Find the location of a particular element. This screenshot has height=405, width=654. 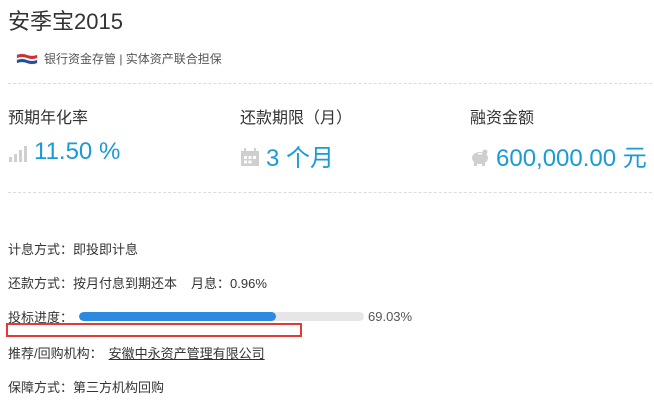

highlight-box is located at coordinates (154, 330).